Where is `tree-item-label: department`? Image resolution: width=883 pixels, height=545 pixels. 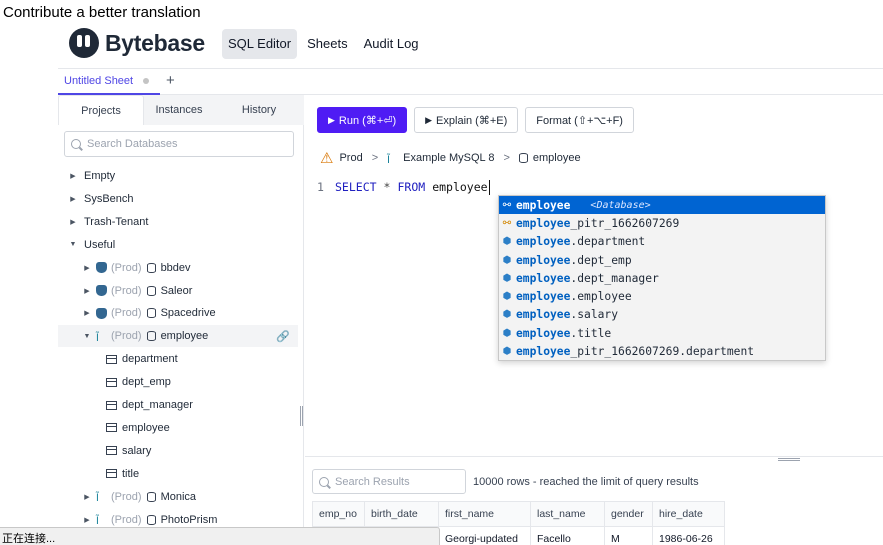 tree-item-label: department is located at coordinates (150, 359).